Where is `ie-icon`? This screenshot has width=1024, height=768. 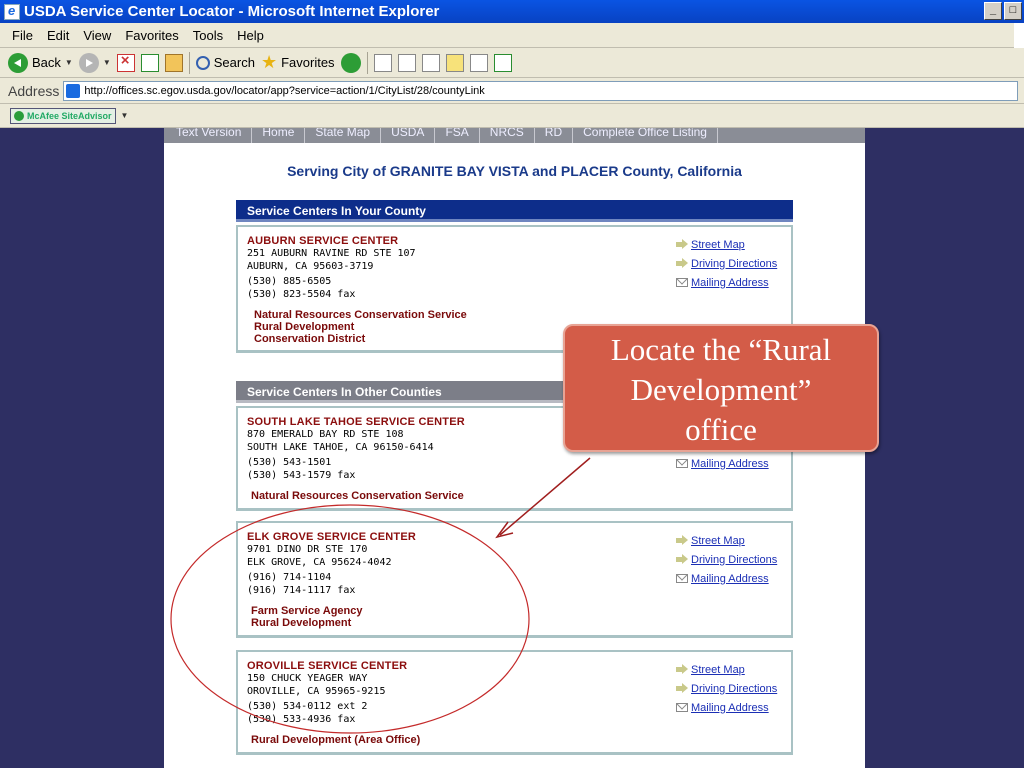
ie-icon is located at coordinates (12, 11).